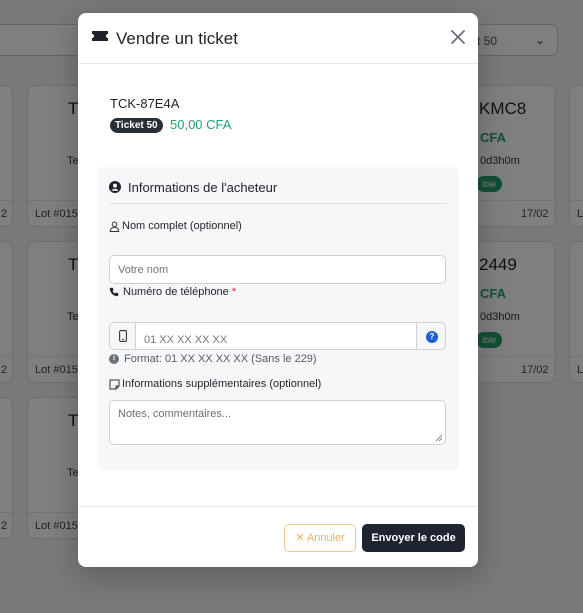 The height and width of the screenshot is (613, 583). What do you see at coordinates (136, 125) in the screenshot?
I see `ticket-type-badge: Ticket 50` at bounding box center [136, 125].